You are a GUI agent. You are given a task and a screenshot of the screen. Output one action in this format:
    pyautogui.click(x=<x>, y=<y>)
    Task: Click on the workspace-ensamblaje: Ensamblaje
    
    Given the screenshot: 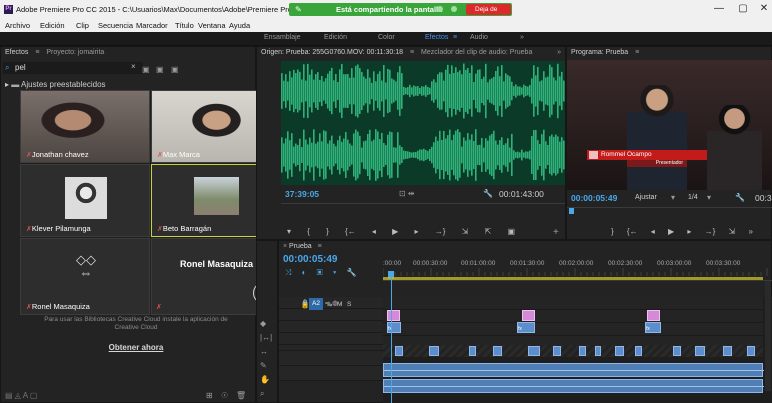 What is the action you would take?
    pyautogui.click(x=282, y=37)
    